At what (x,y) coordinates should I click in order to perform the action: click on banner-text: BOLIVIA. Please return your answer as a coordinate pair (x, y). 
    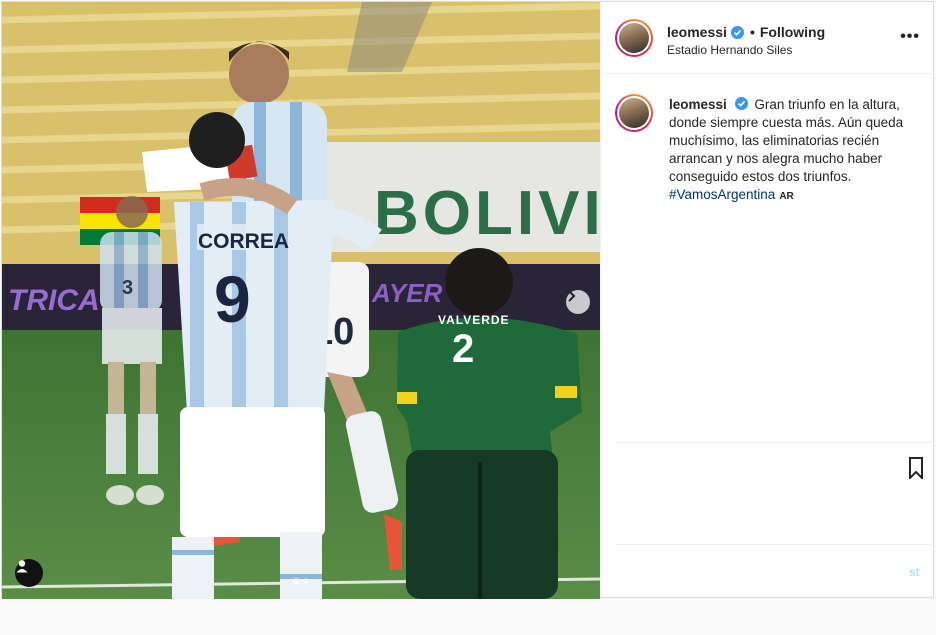
    Looking at the image, I should click on (487, 213).